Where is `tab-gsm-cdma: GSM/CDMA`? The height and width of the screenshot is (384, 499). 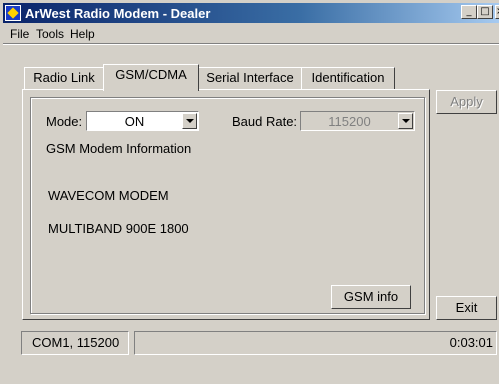 tab-gsm-cdma: GSM/CDMA is located at coordinates (151, 77).